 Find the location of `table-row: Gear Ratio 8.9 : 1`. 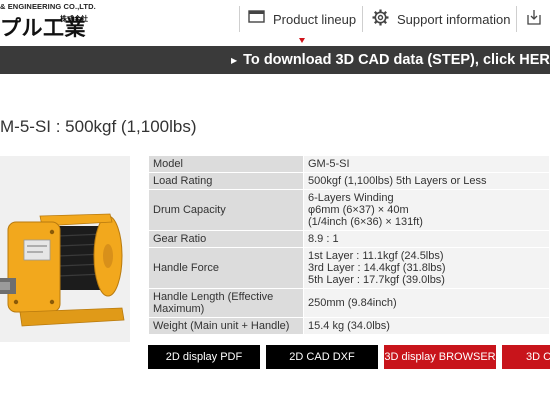

table-row: Gear Ratio 8.9 : 1 is located at coordinates (349, 239).